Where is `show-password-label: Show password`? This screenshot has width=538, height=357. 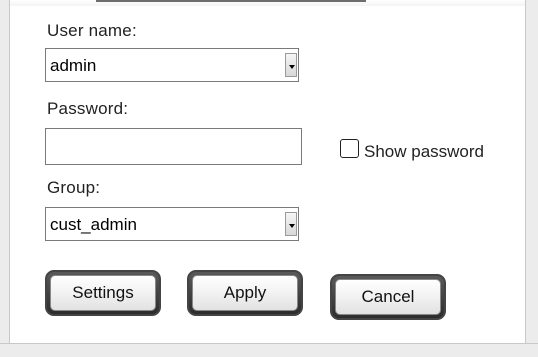
show-password-label: Show password is located at coordinates (424, 152).